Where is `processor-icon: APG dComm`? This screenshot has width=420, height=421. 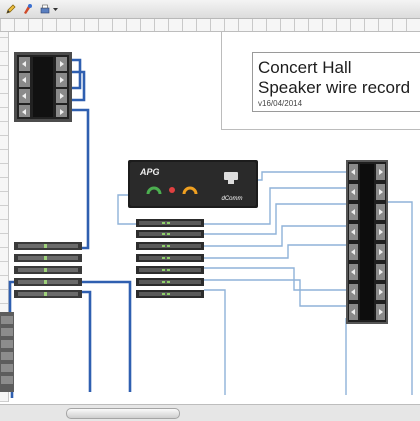
processor-icon: APG dComm is located at coordinates (193, 184).